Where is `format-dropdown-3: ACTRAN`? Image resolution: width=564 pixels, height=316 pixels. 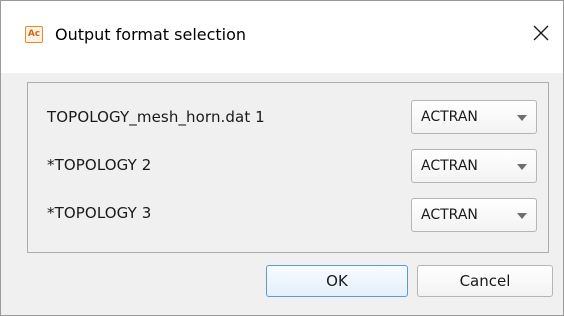 format-dropdown-3: ACTRAN is located at coordinates (474, 215).